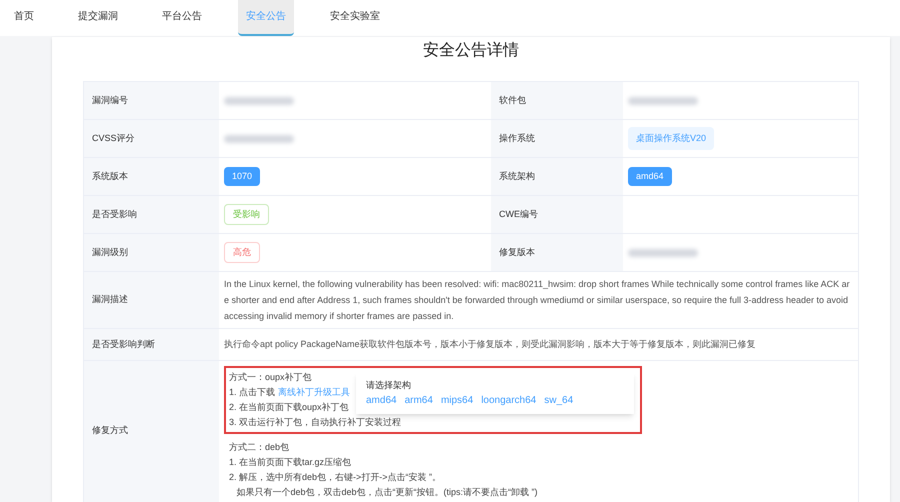 This screenshot has height=502, width=900. What do you see at coordinates (457, 400) in the screenshot?
I see `architecture-link: mips64` at bounding box center [457, 400].